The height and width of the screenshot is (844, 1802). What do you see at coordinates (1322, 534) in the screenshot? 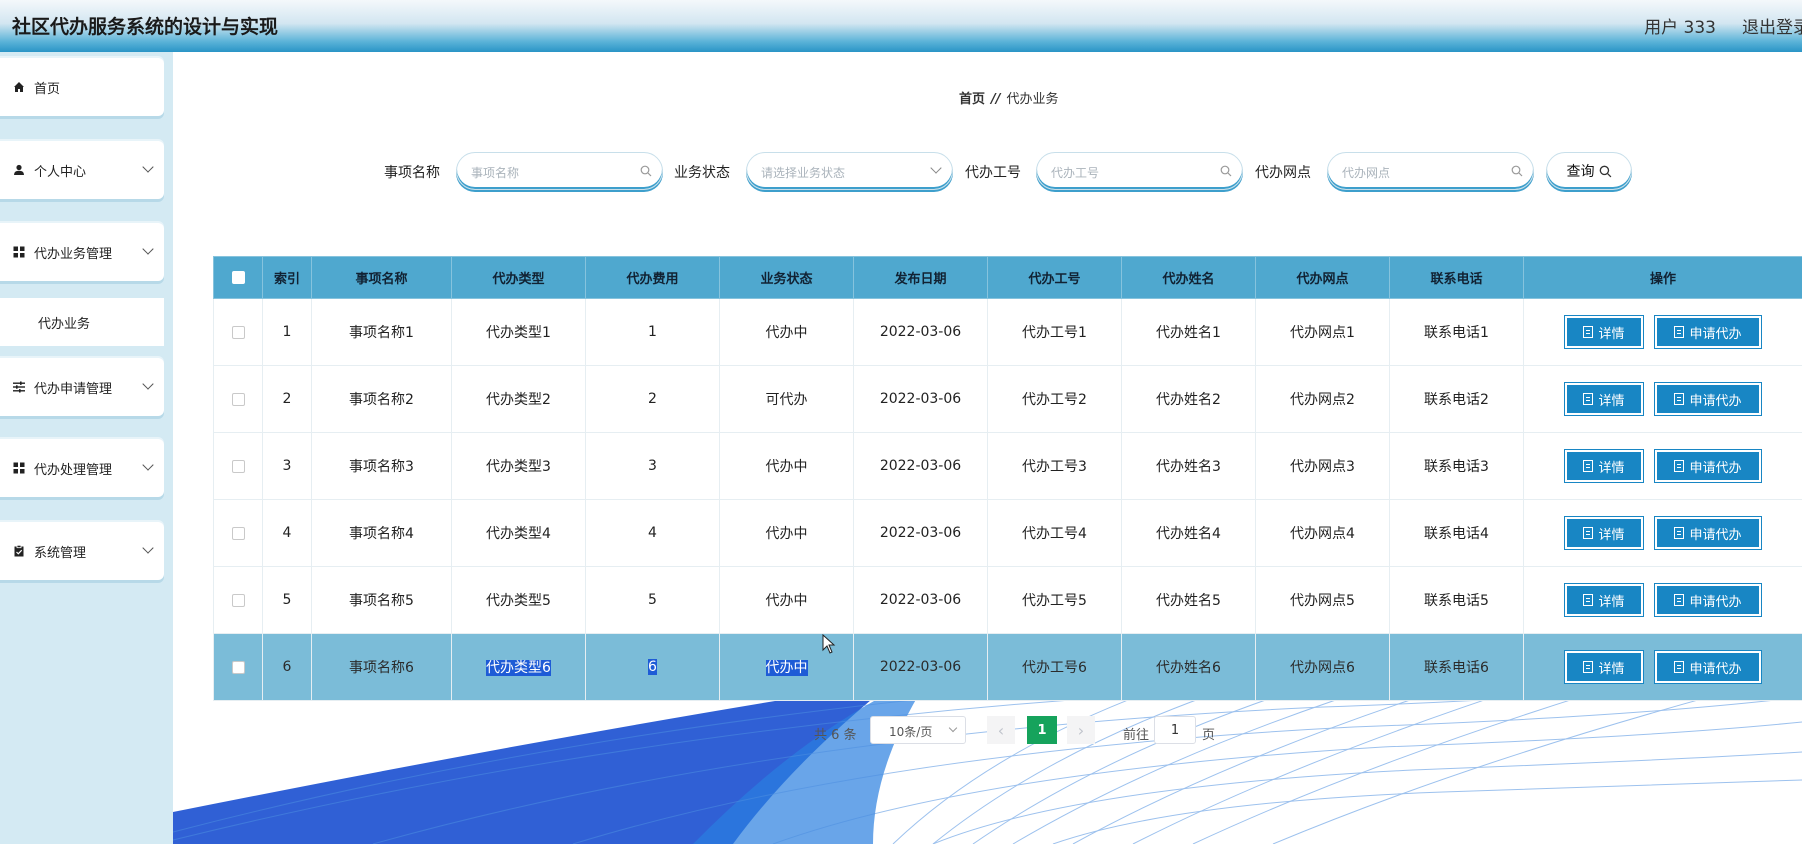
I see `cell-value: 代办网点4` at bounding box center [1322, 534].